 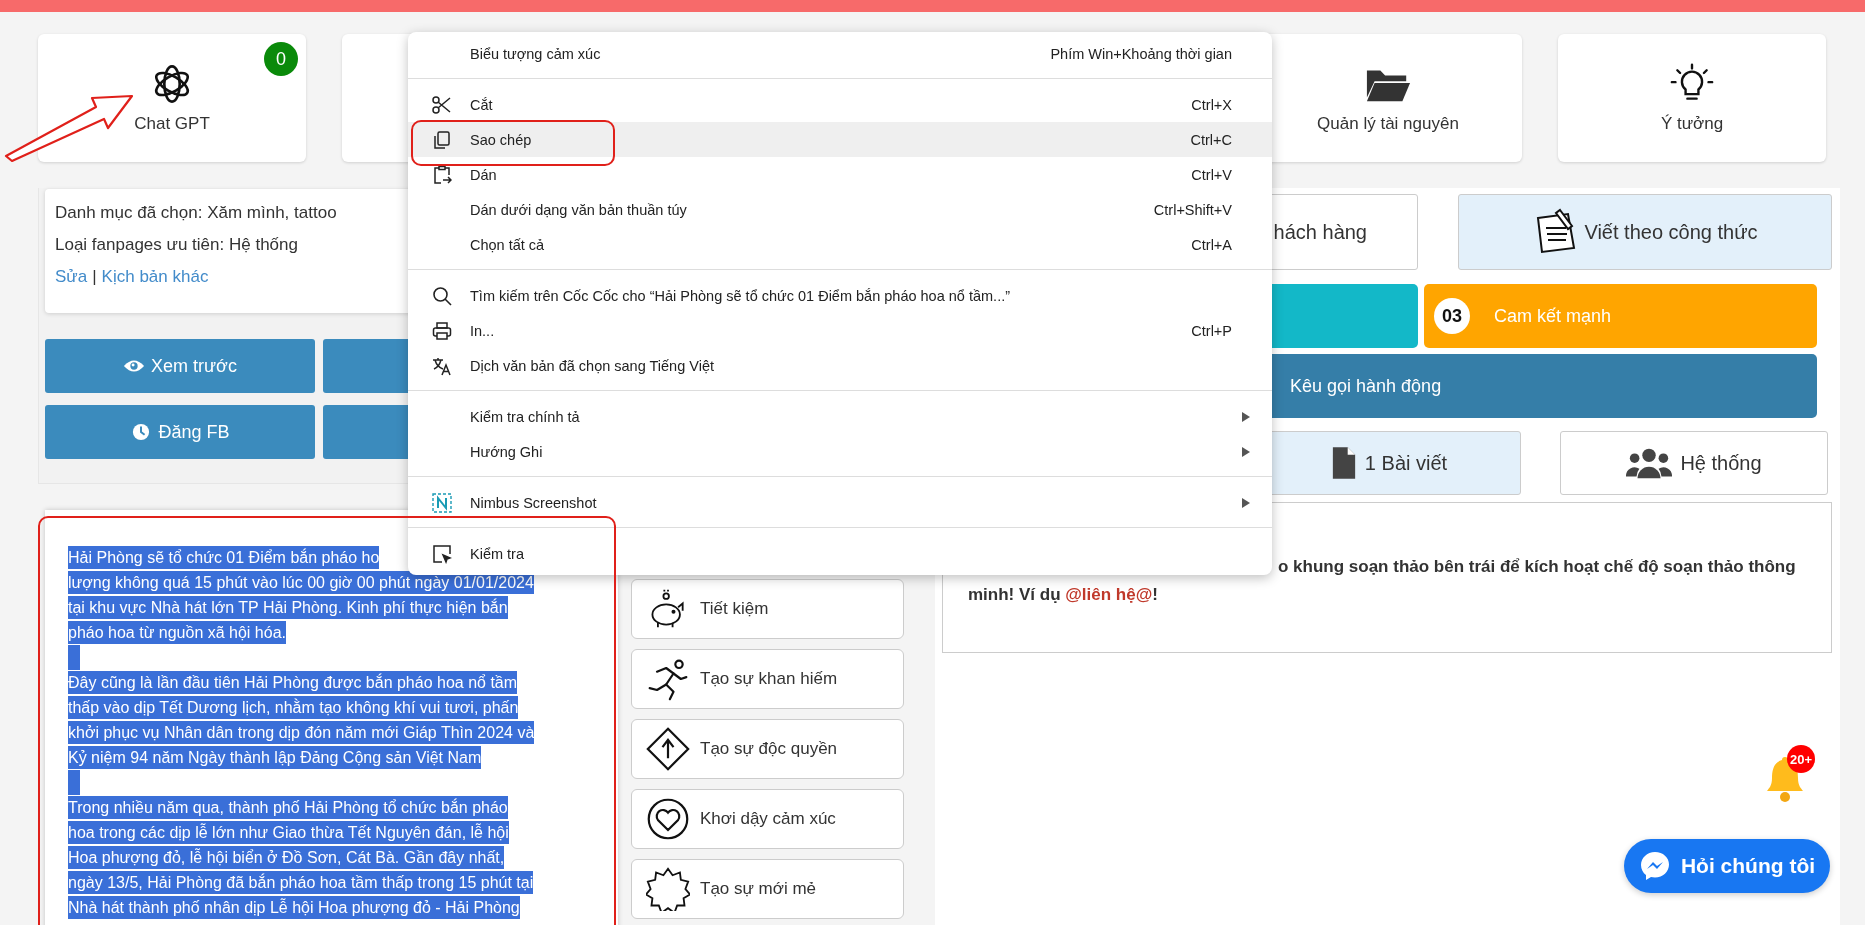 I want to click on strategy-button: Tạo sự khan hiếm, so click(x=767, y=679).